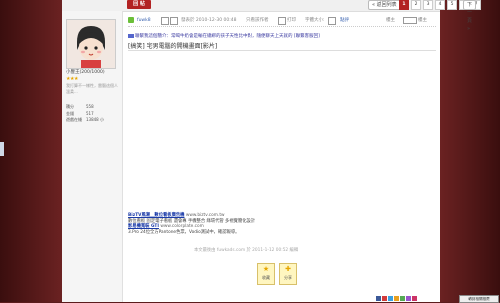  Describe the element at coordinates (90, 106) in the screenshot. I see `stat-value: 558` at that location.